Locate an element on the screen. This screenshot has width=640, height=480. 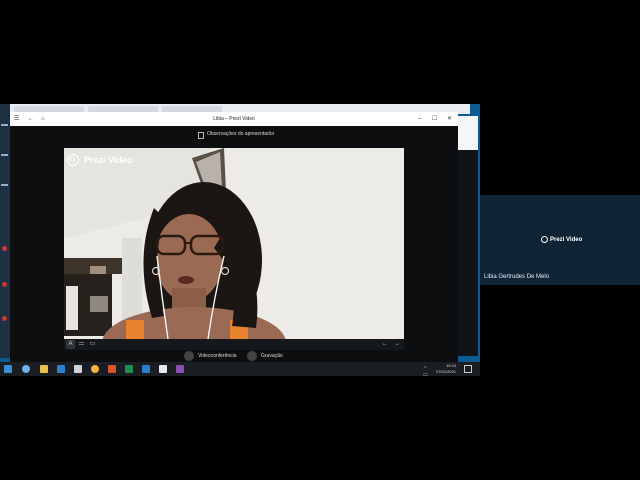
notes-icon is located at coordinates (201, 135).